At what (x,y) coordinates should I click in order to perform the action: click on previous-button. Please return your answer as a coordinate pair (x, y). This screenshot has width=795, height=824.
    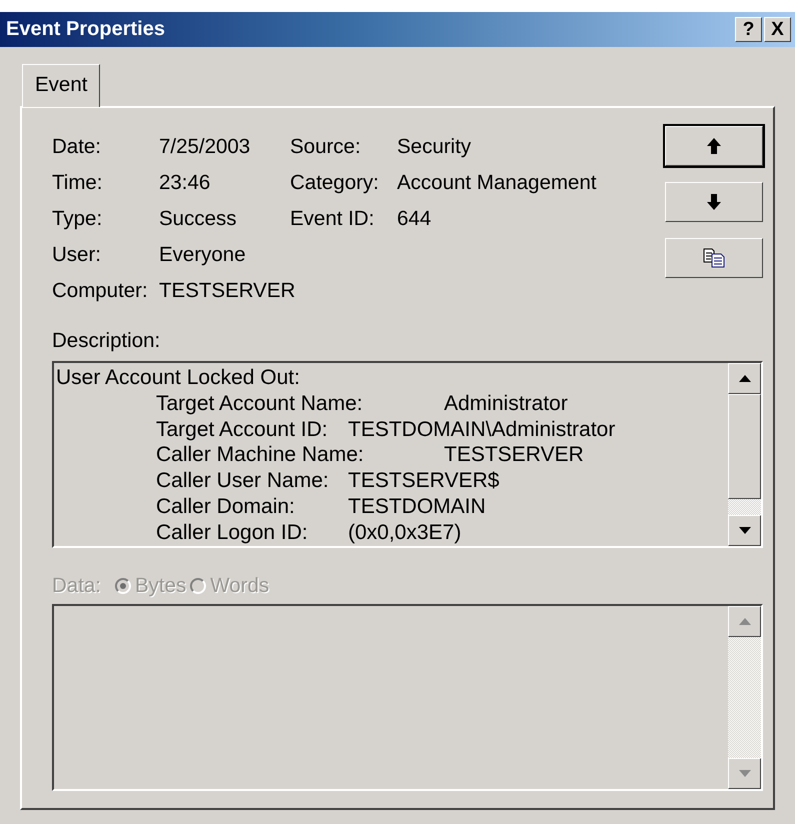
    Looking at the image, I should click on (714, 146).